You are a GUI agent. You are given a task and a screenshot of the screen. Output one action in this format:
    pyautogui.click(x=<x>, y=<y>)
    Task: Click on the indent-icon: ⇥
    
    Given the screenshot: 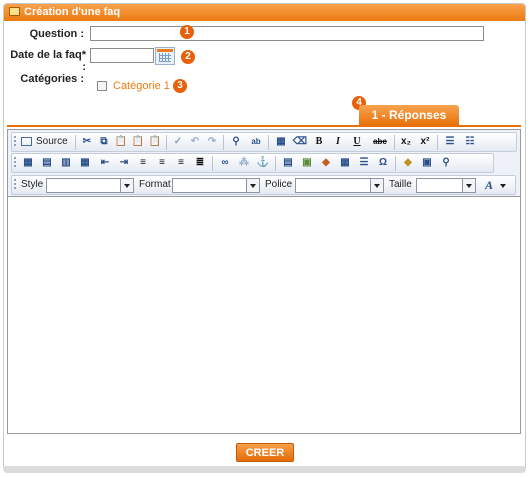 What is the action you would take?
    pyautogui.click(x=124, y=162)
    